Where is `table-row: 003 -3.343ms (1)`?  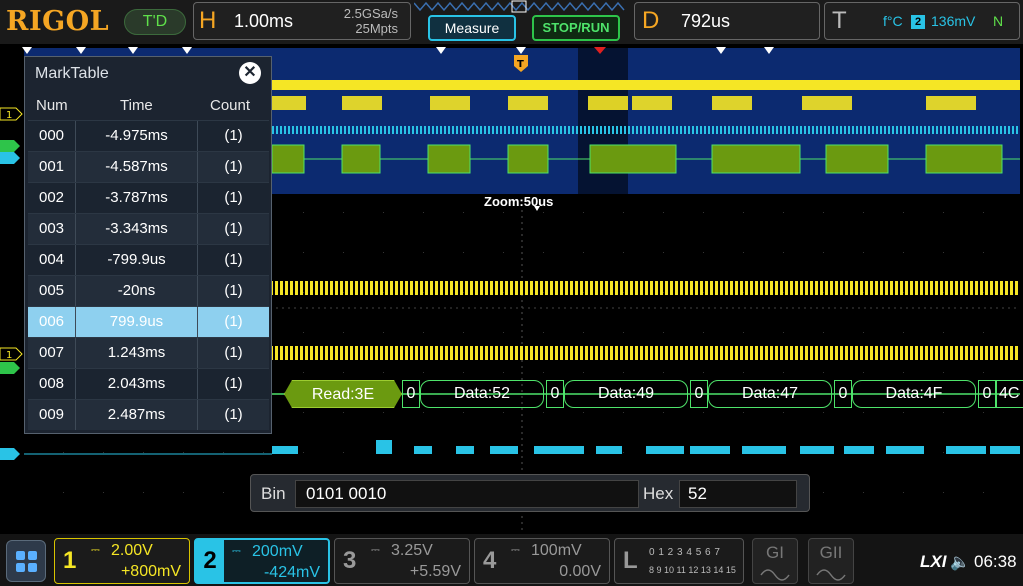 table-row: 003 -3.343ms (1) is located at coordinates (148, 228).